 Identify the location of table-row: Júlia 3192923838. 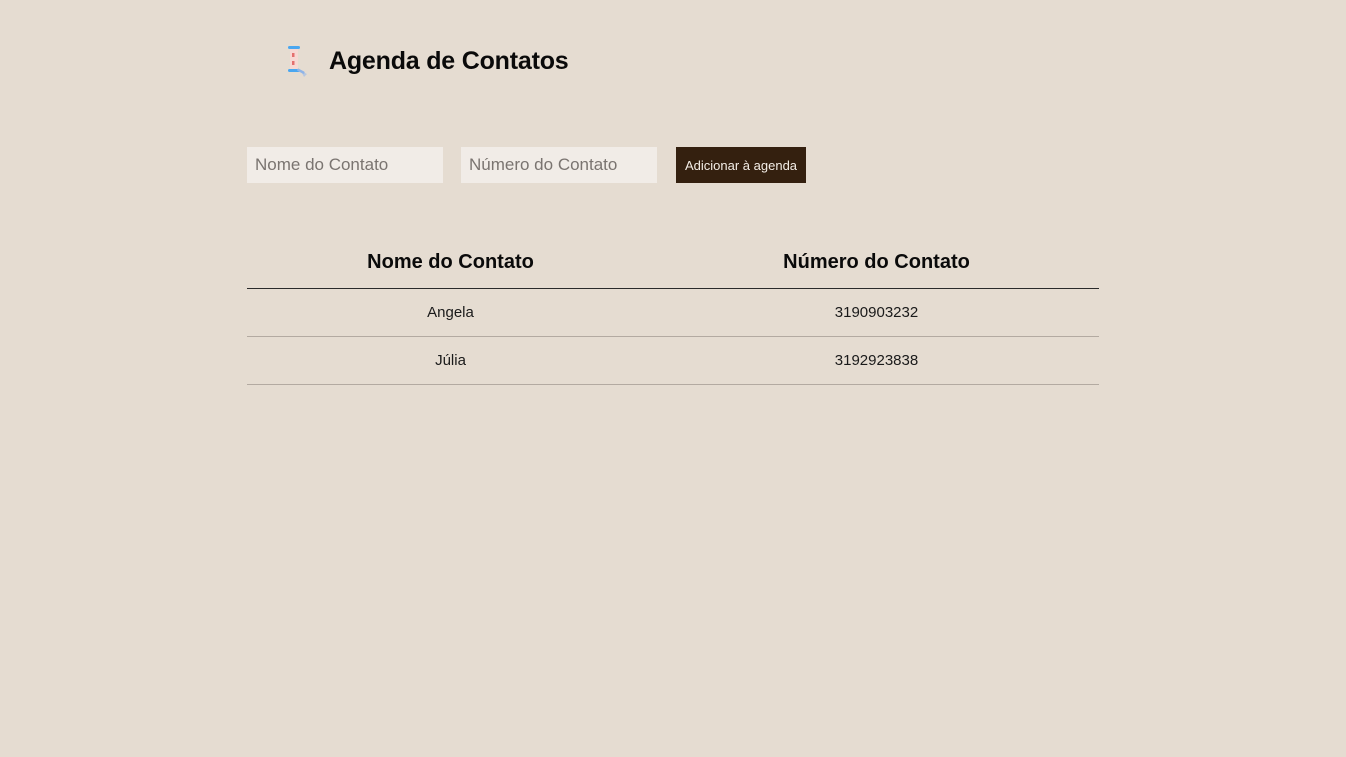
(673, 360).